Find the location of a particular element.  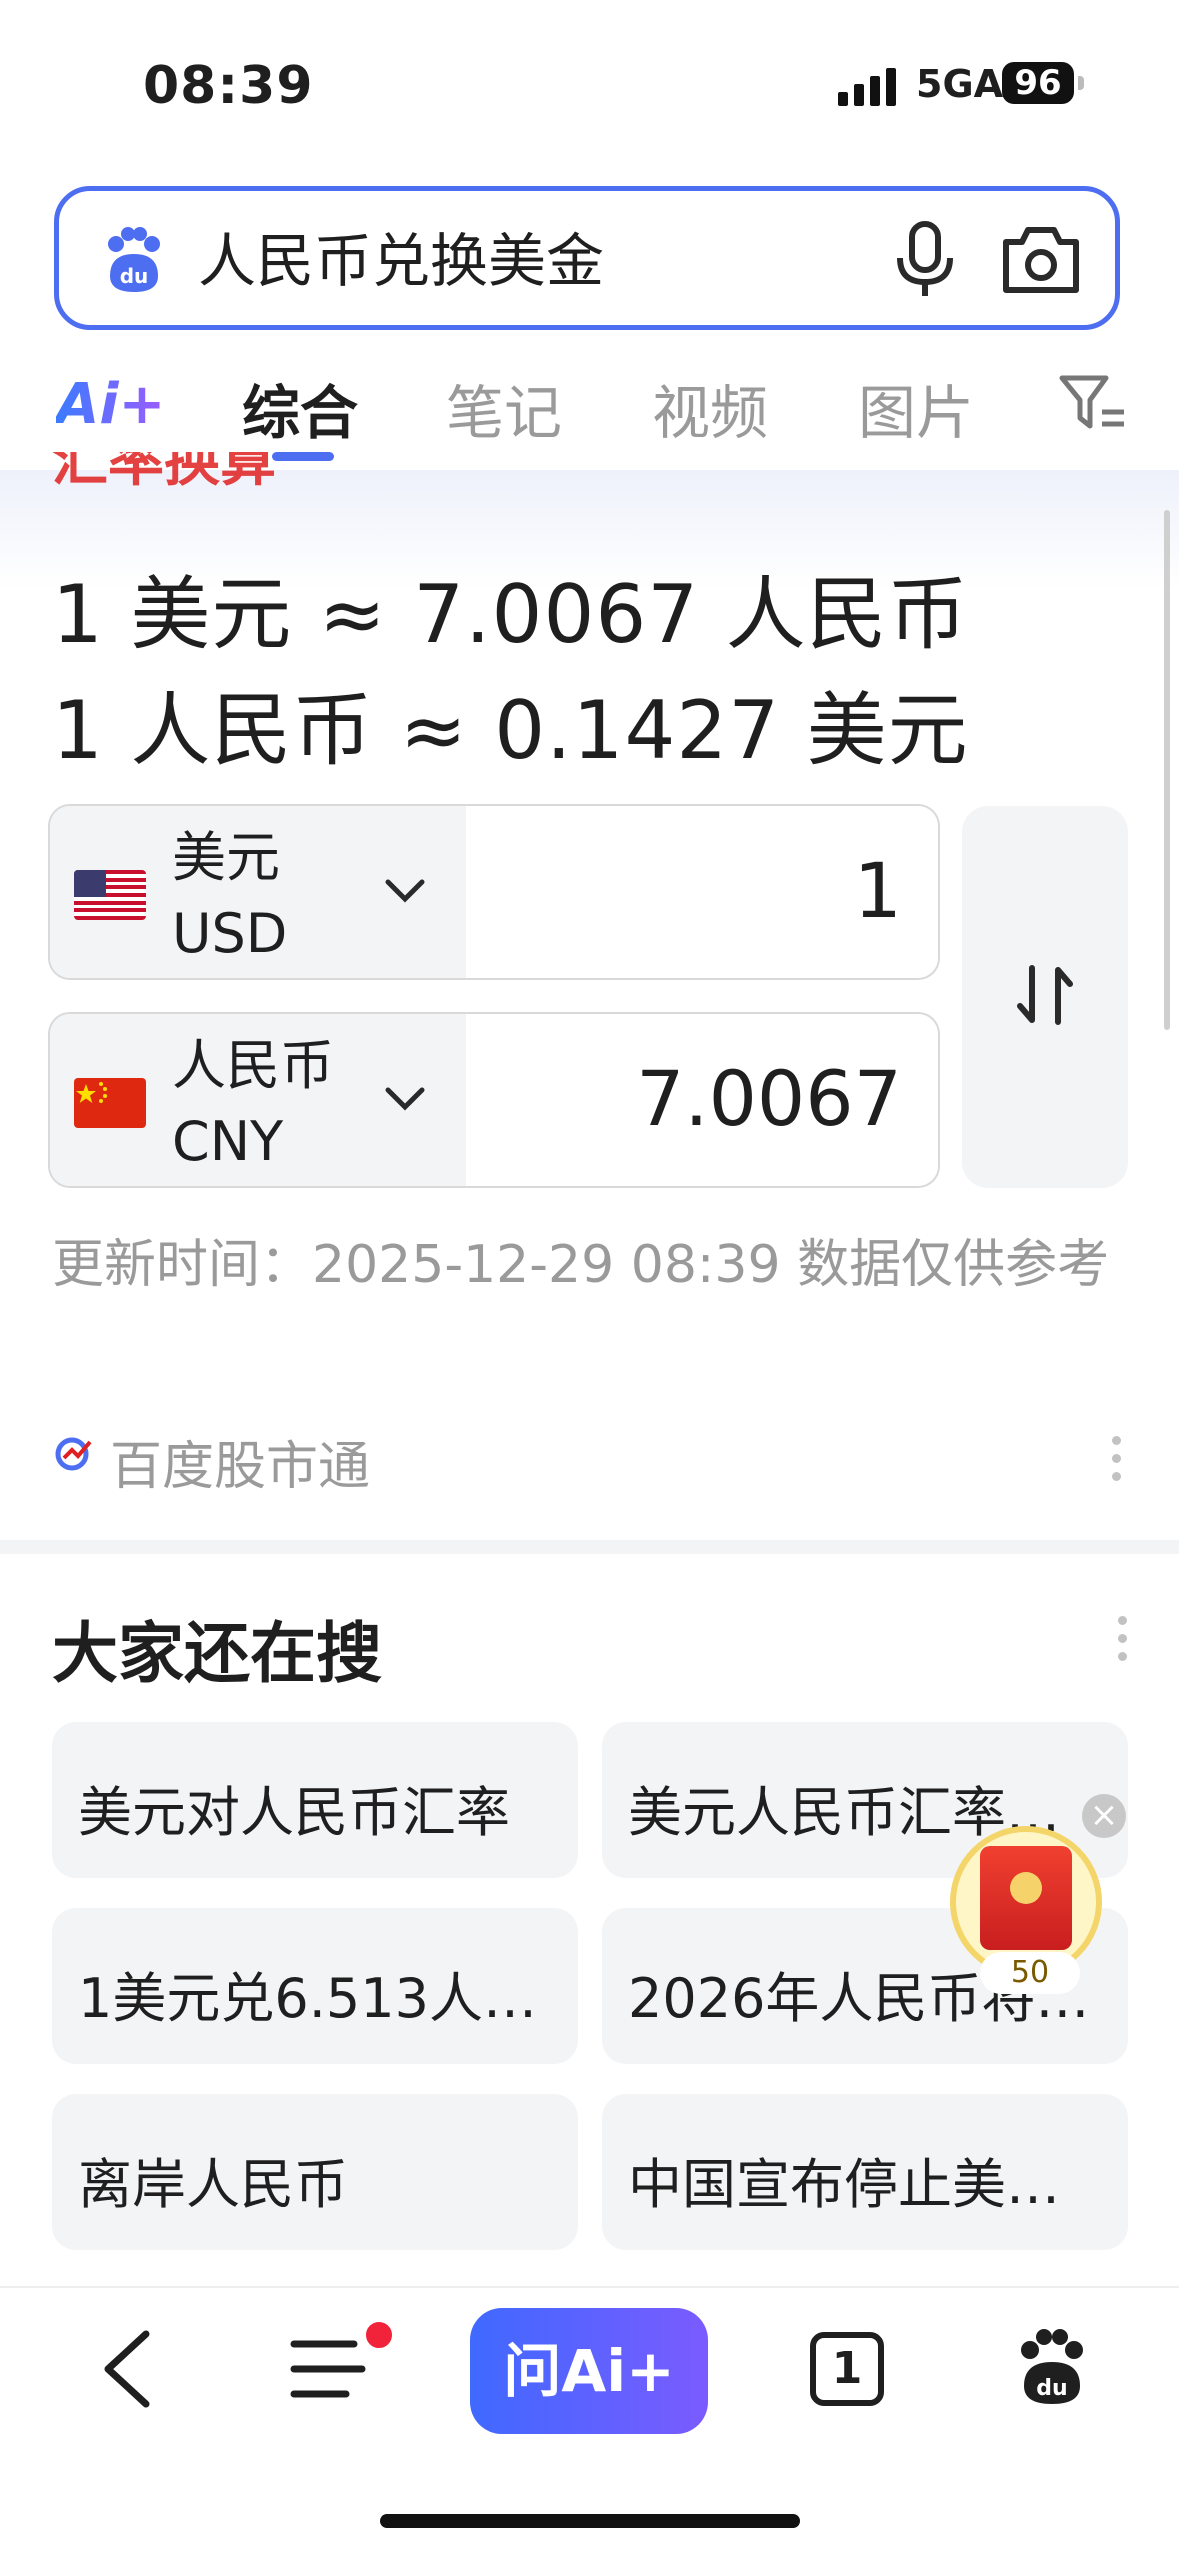

signal-icon is located at coordinates (869, 86).